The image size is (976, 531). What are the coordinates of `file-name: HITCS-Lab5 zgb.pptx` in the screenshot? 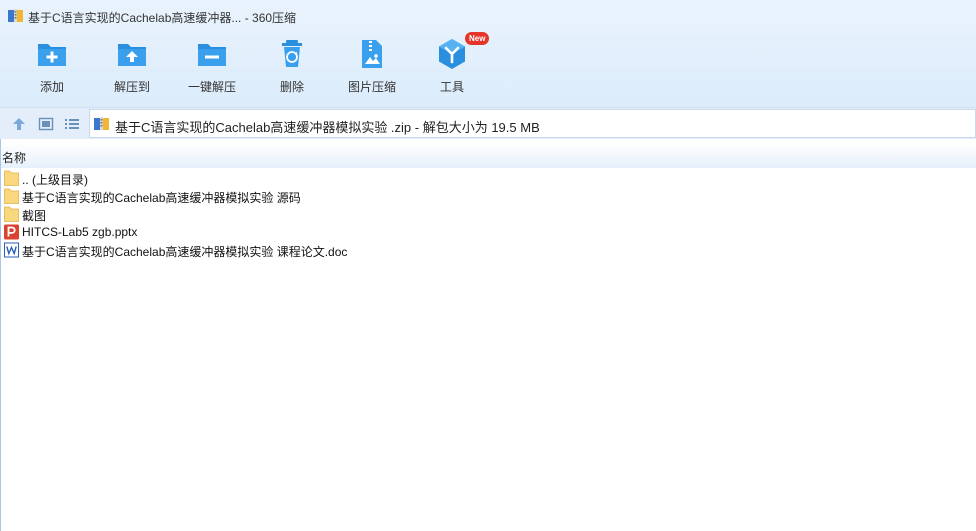 It's located at (80, 232).